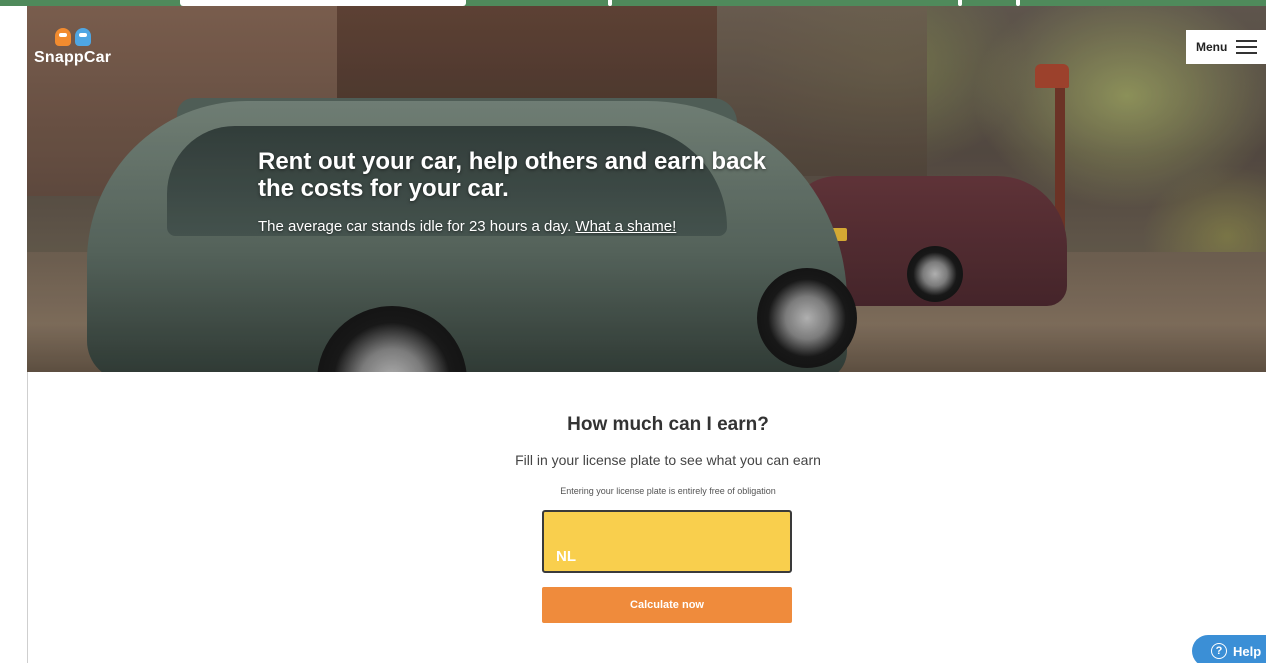 The image size is (1266, 663). I want to click on eu-stars-icon, so click(566, 529).